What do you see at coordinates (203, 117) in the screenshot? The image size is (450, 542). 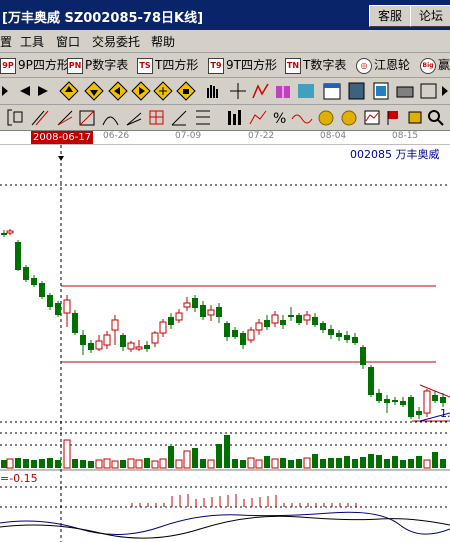 I see `fibonacci-icon` at bounding box center [203, 117].